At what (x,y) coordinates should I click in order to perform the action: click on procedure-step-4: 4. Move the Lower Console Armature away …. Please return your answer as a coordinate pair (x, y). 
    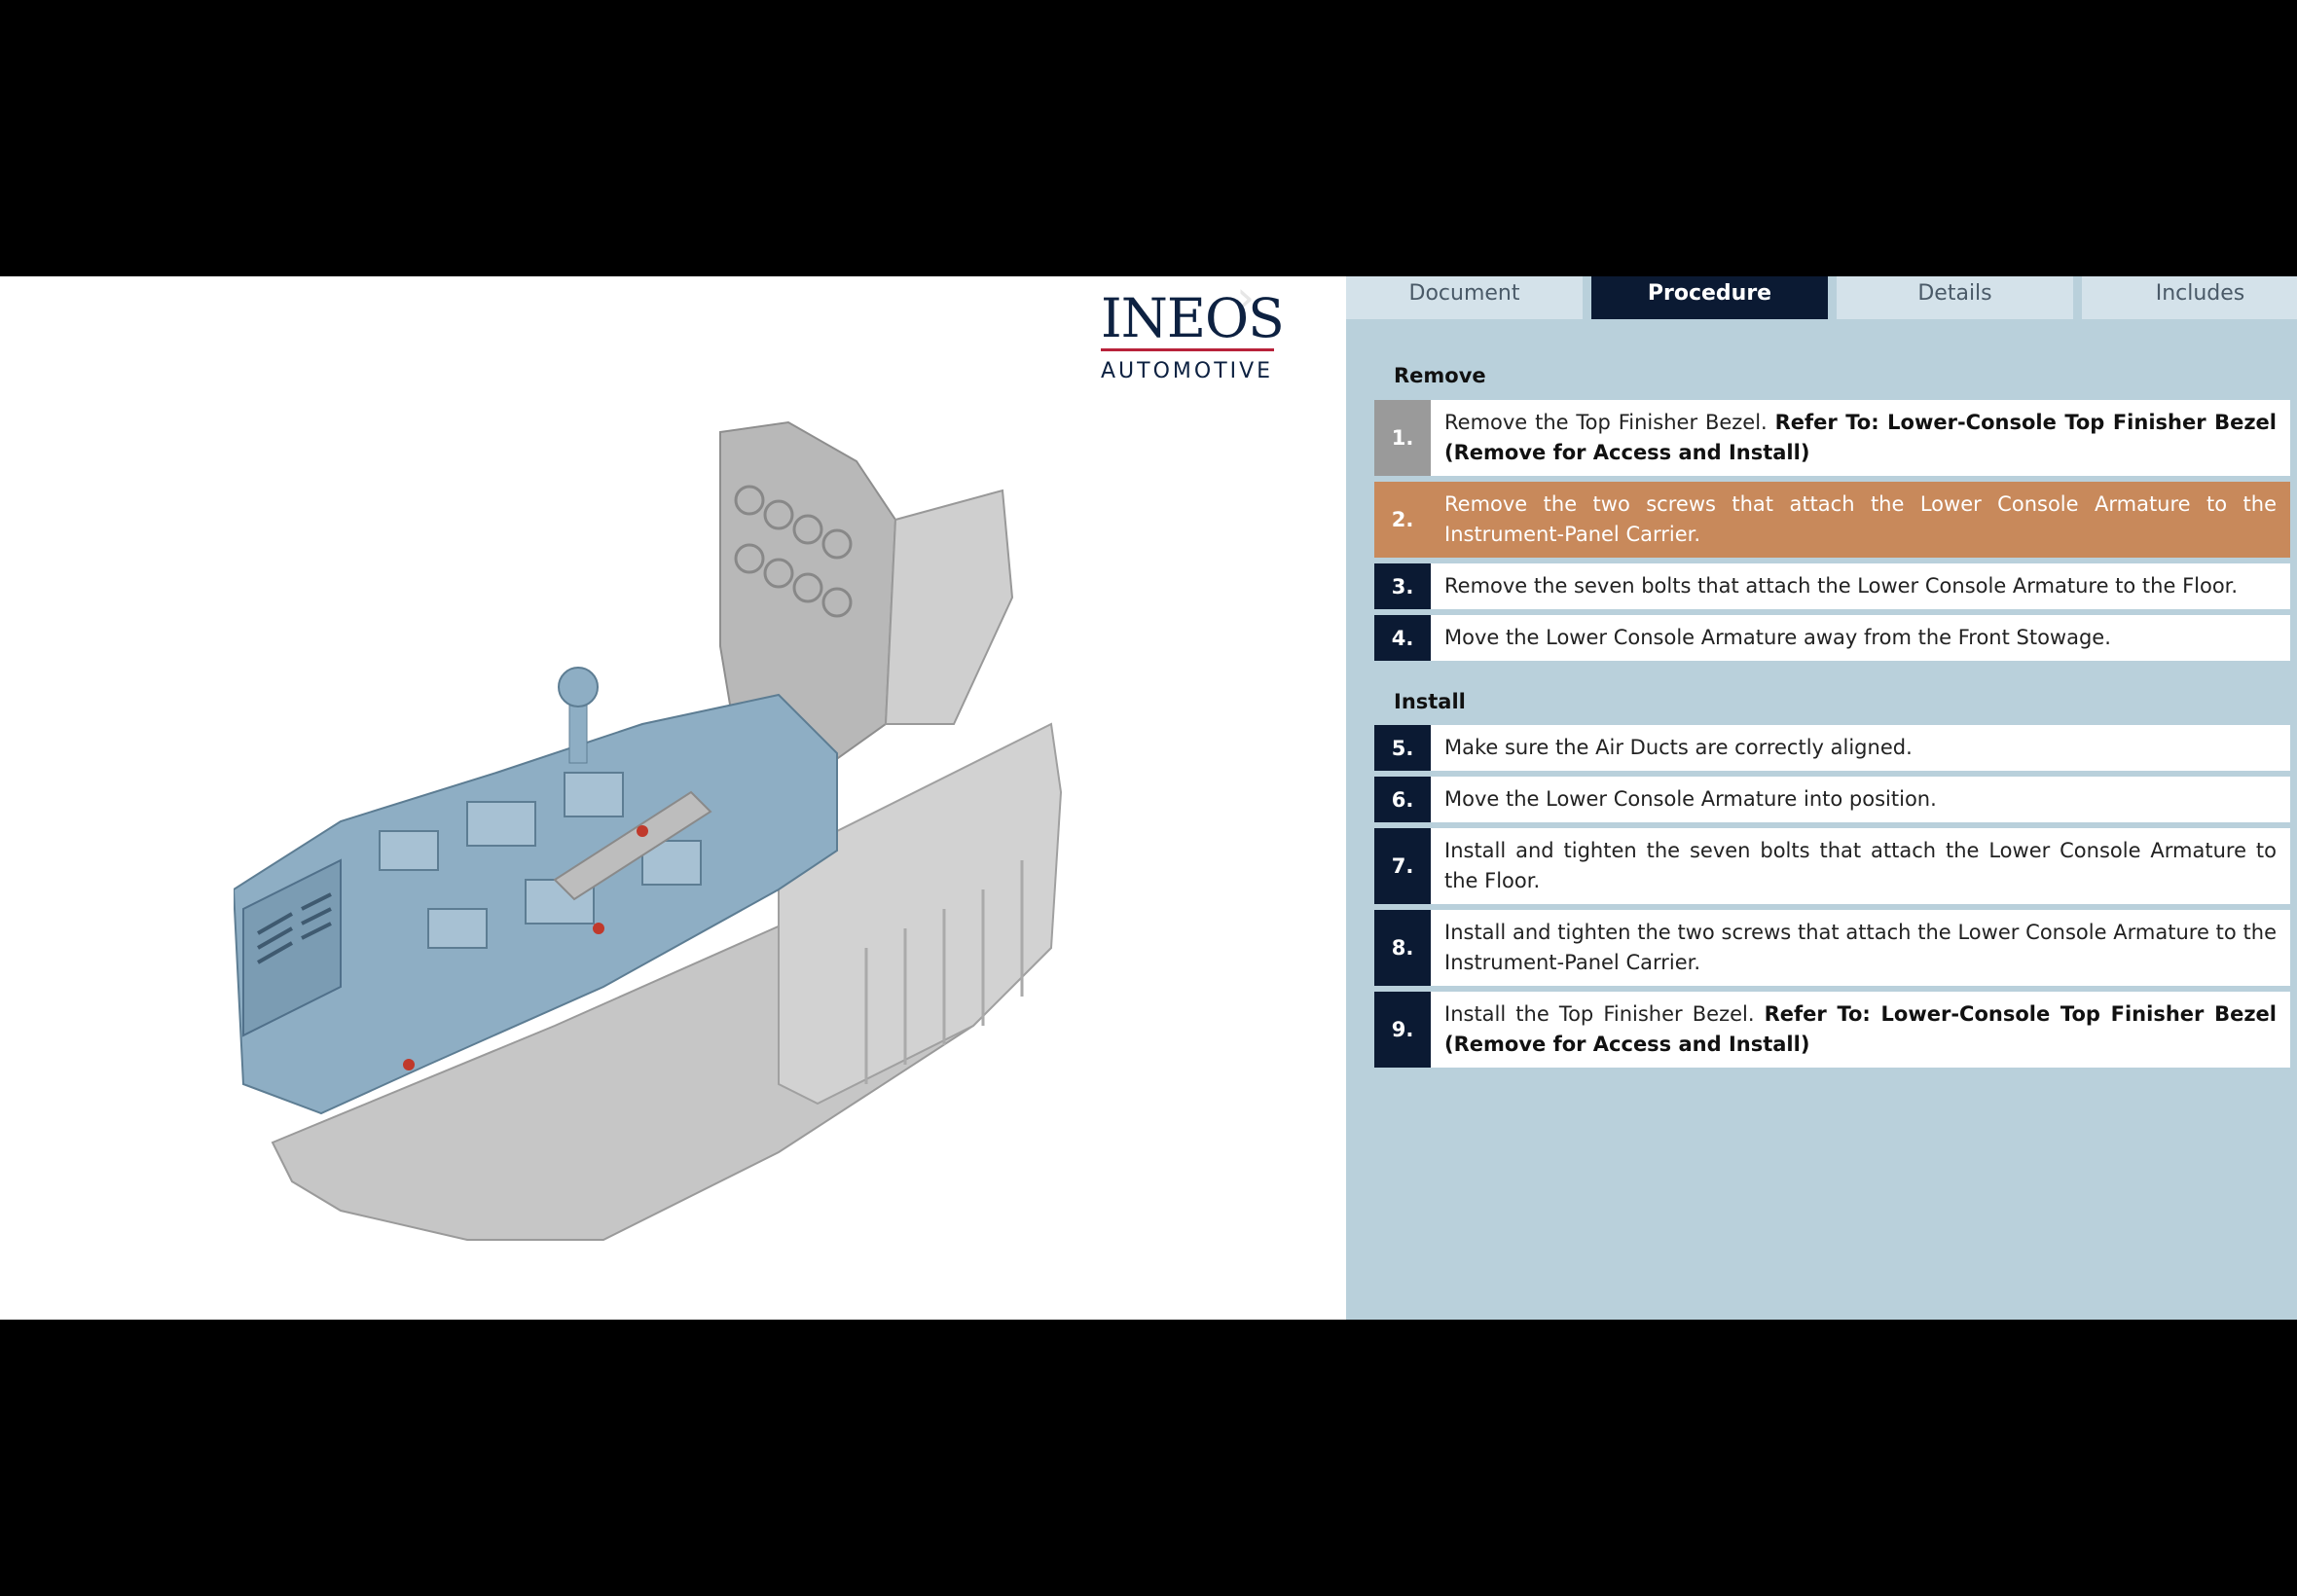
    Looking at the image, I should click on (1832, 638).